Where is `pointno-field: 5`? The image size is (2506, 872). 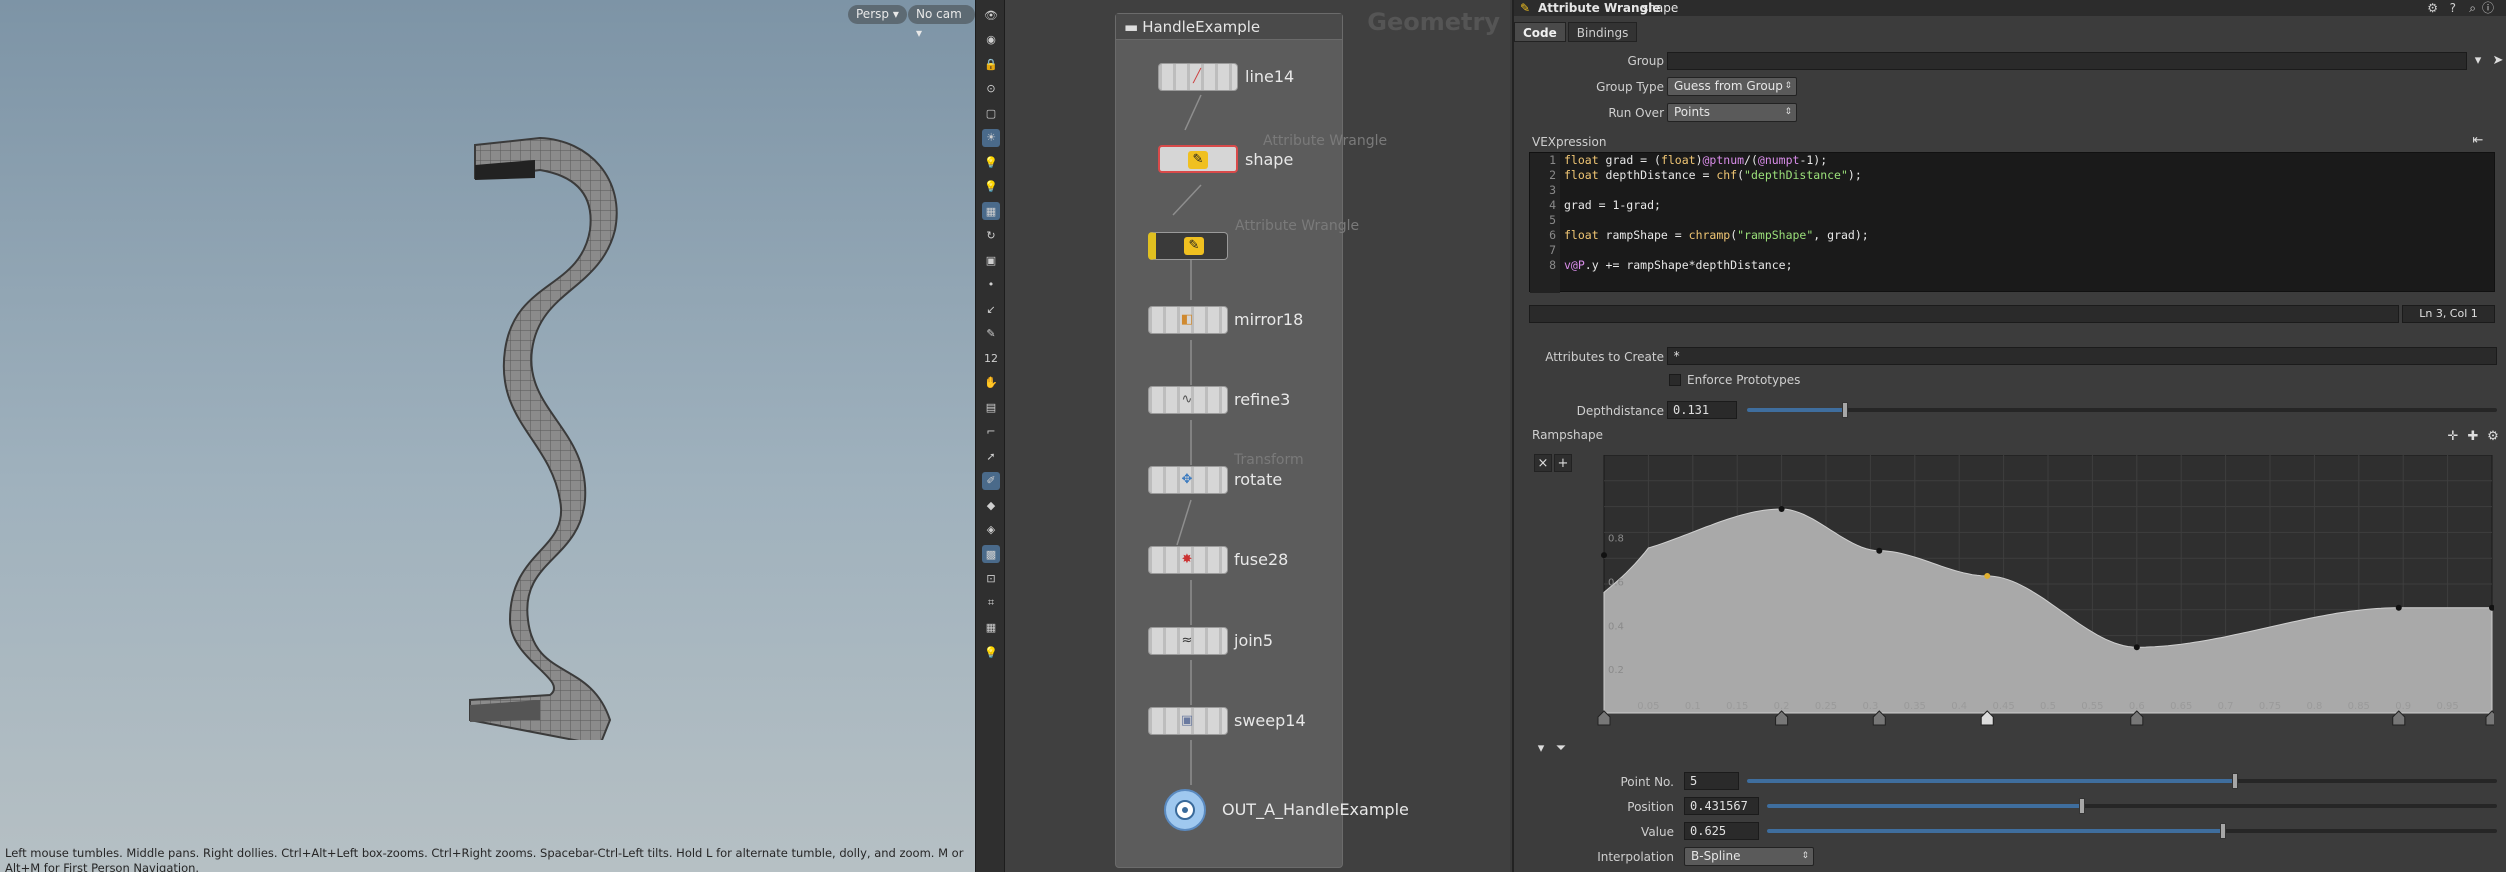
pointno-field: 5 is located at coordinates (1711, 781).